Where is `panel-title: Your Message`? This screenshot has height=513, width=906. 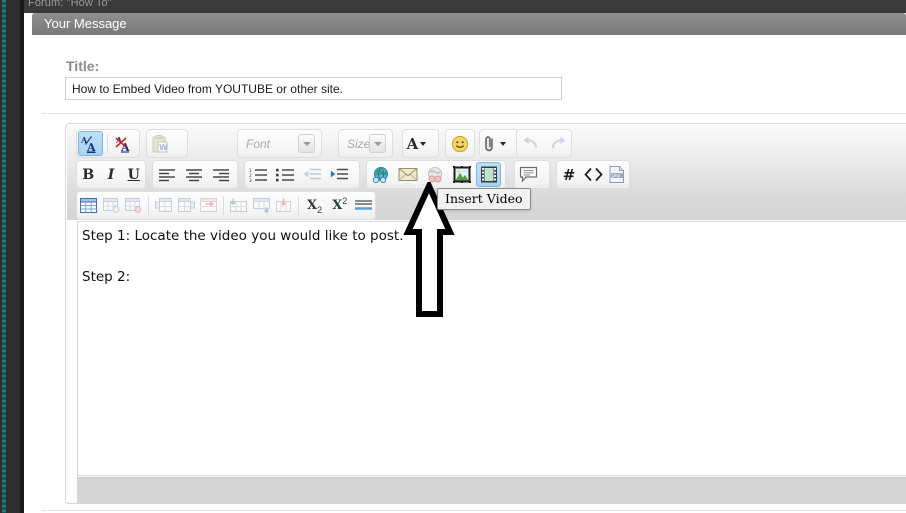 panel-title: Your Message is located at coordinates (85, 23).